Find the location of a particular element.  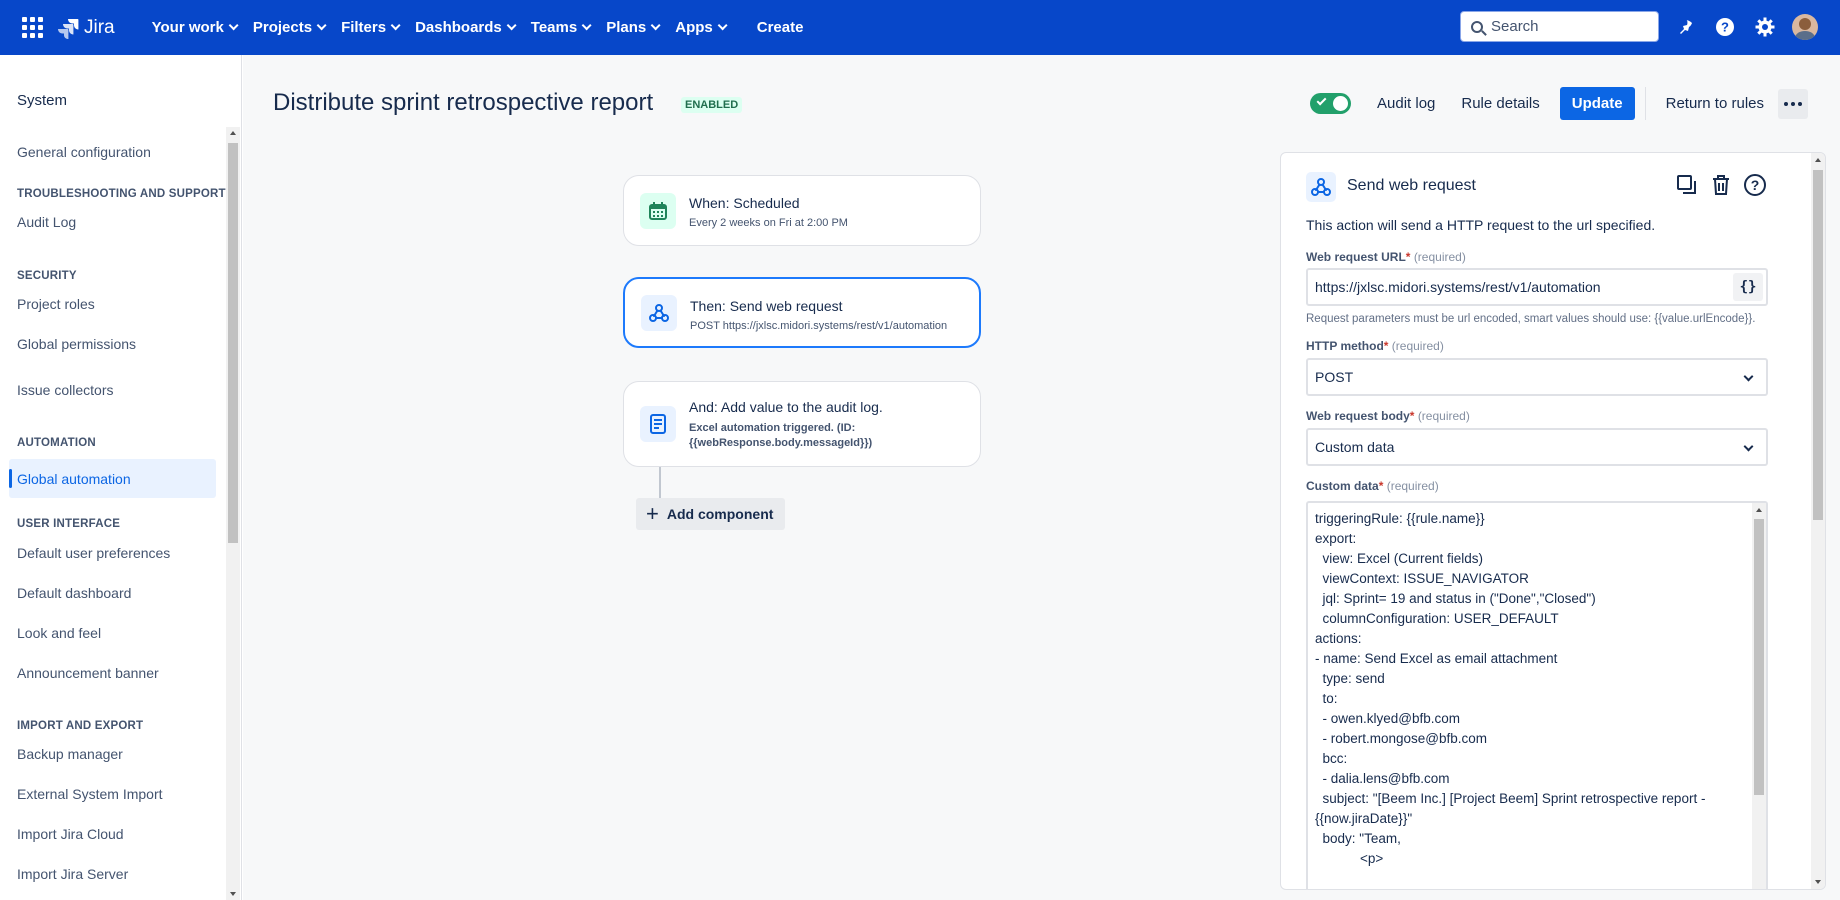

sidebar-heading-security: Security is located at coordinates (47, 276).